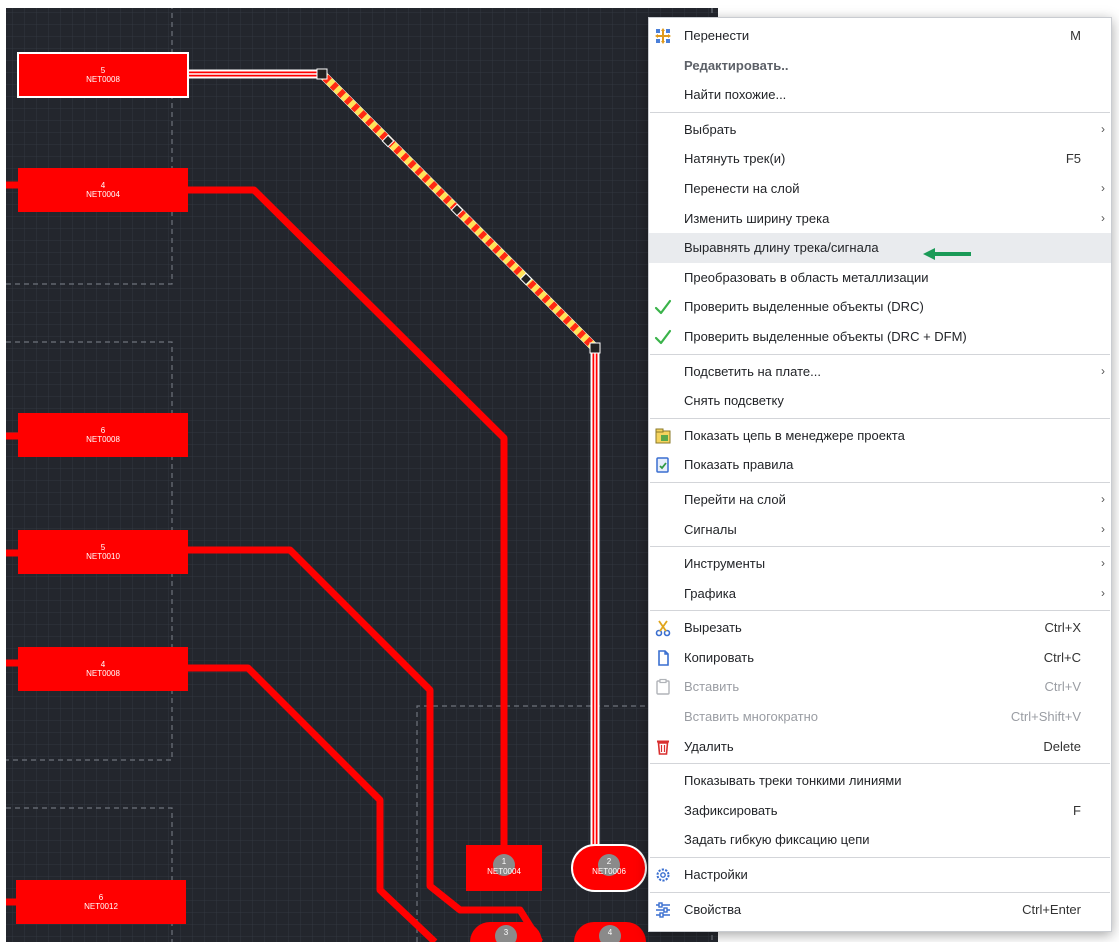 Image resolution: width=1119 pixels, height=942 pixels. I want to click on menu-item-label: Инструменты, so click(725, 564).